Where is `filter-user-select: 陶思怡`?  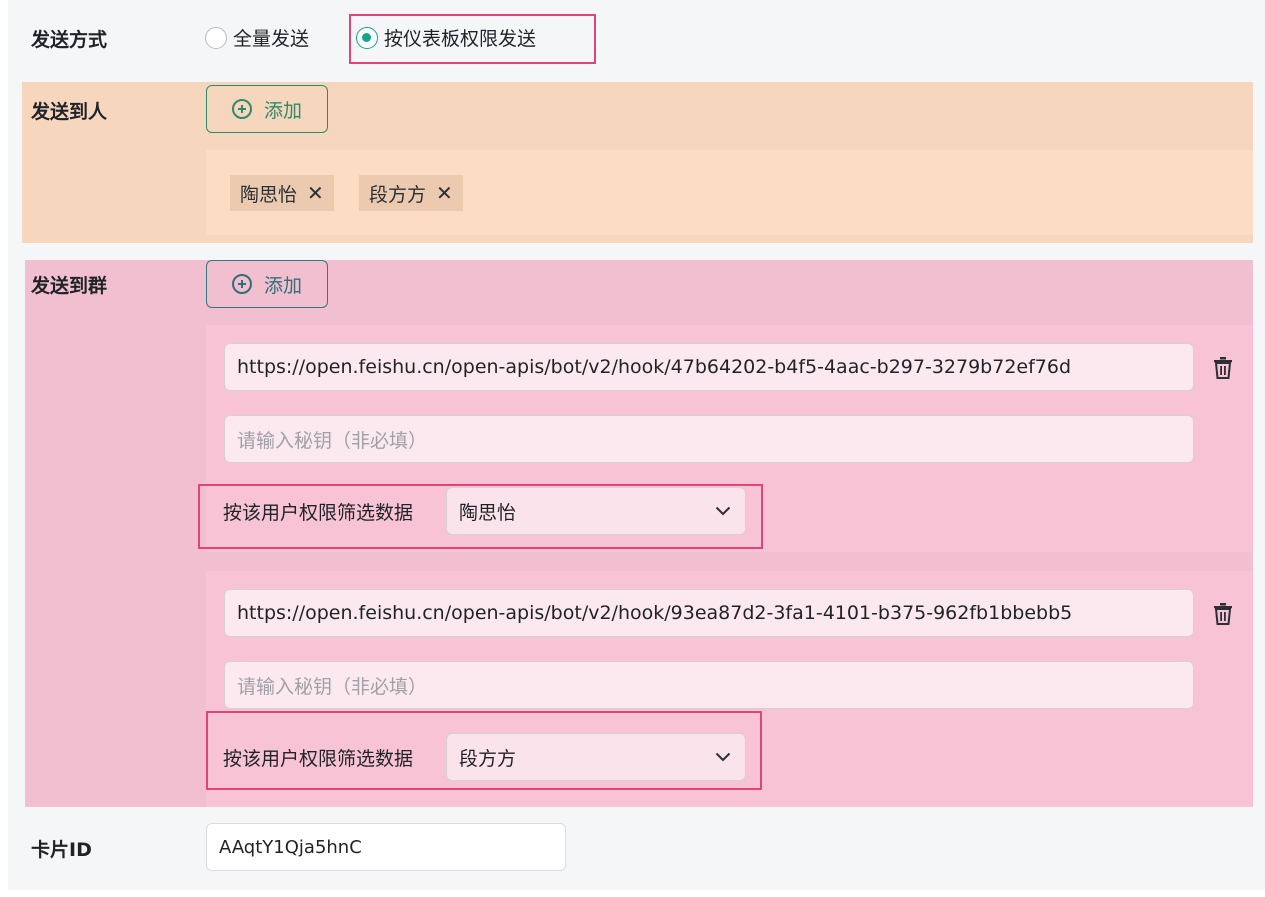
filter-user-select: 陶思怡 is located at coordinates (596, 511).